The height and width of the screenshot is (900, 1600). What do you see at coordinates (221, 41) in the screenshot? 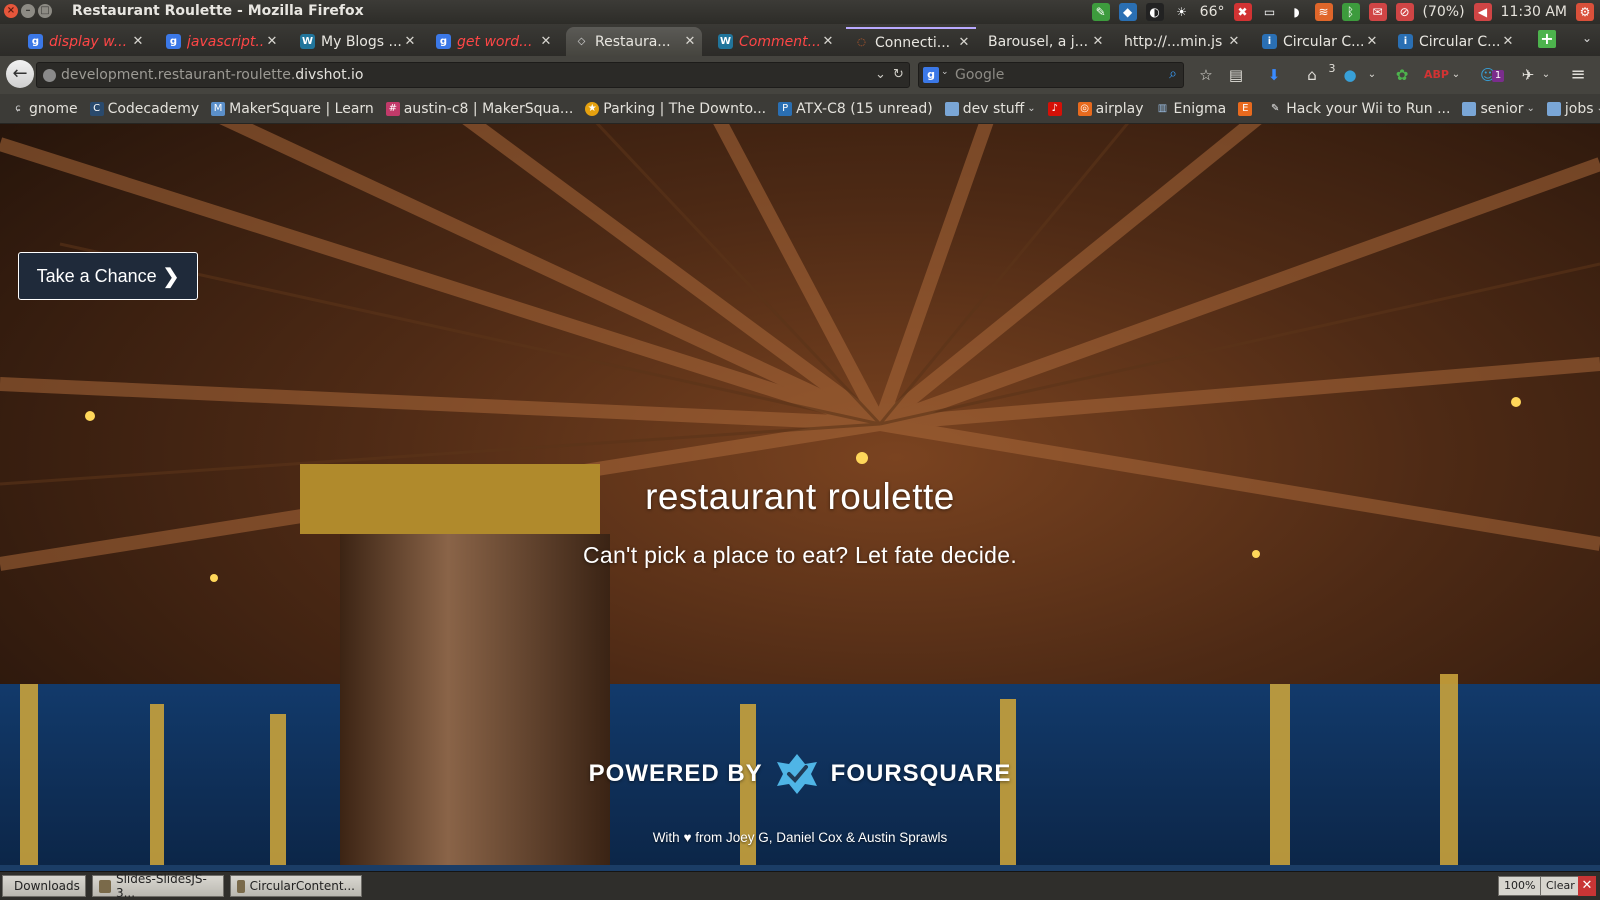
I see `tab-javascript: g javascript... ✕` at bounding box center [221, 41].